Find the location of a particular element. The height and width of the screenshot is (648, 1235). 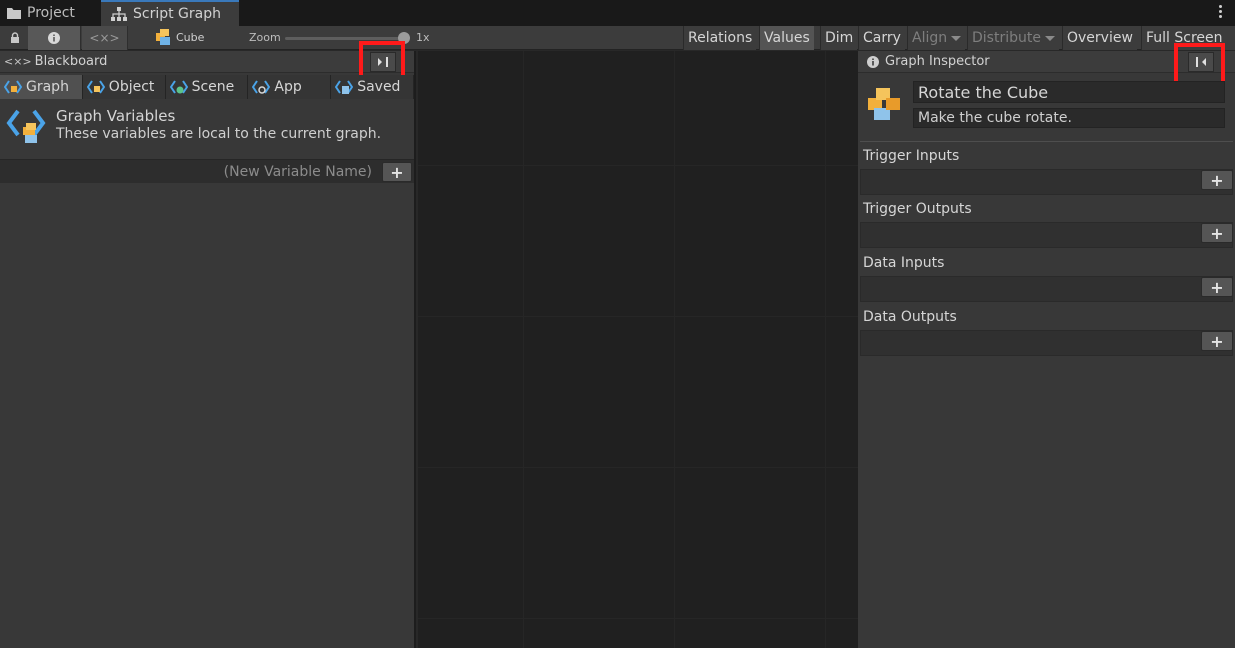

tab-saved: Saved is located at coordinates (372, 87).